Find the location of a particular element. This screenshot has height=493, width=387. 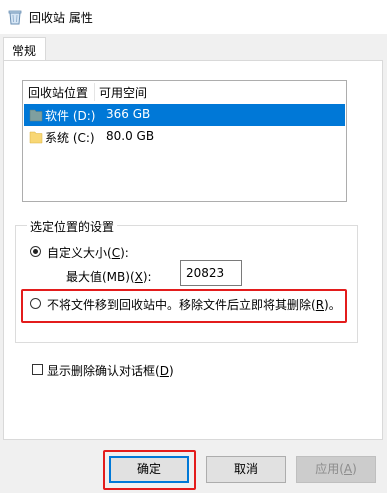

max-size-label: 最大值(MB)(X): is located at coordinates (109, 277).